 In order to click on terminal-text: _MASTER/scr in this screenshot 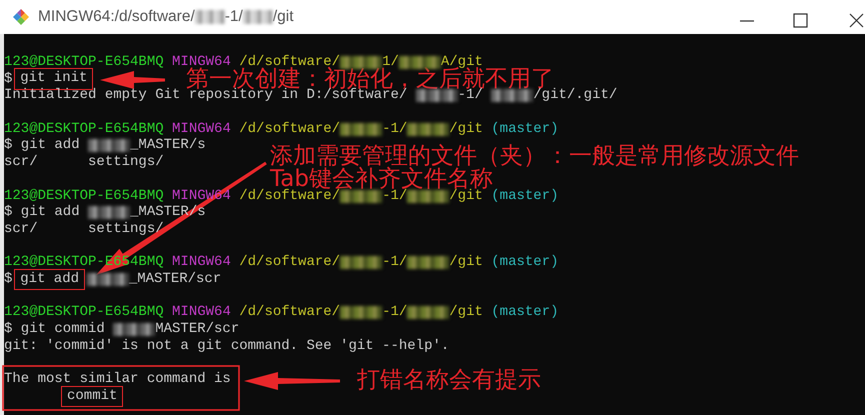, I will do `click(175, 279)`.